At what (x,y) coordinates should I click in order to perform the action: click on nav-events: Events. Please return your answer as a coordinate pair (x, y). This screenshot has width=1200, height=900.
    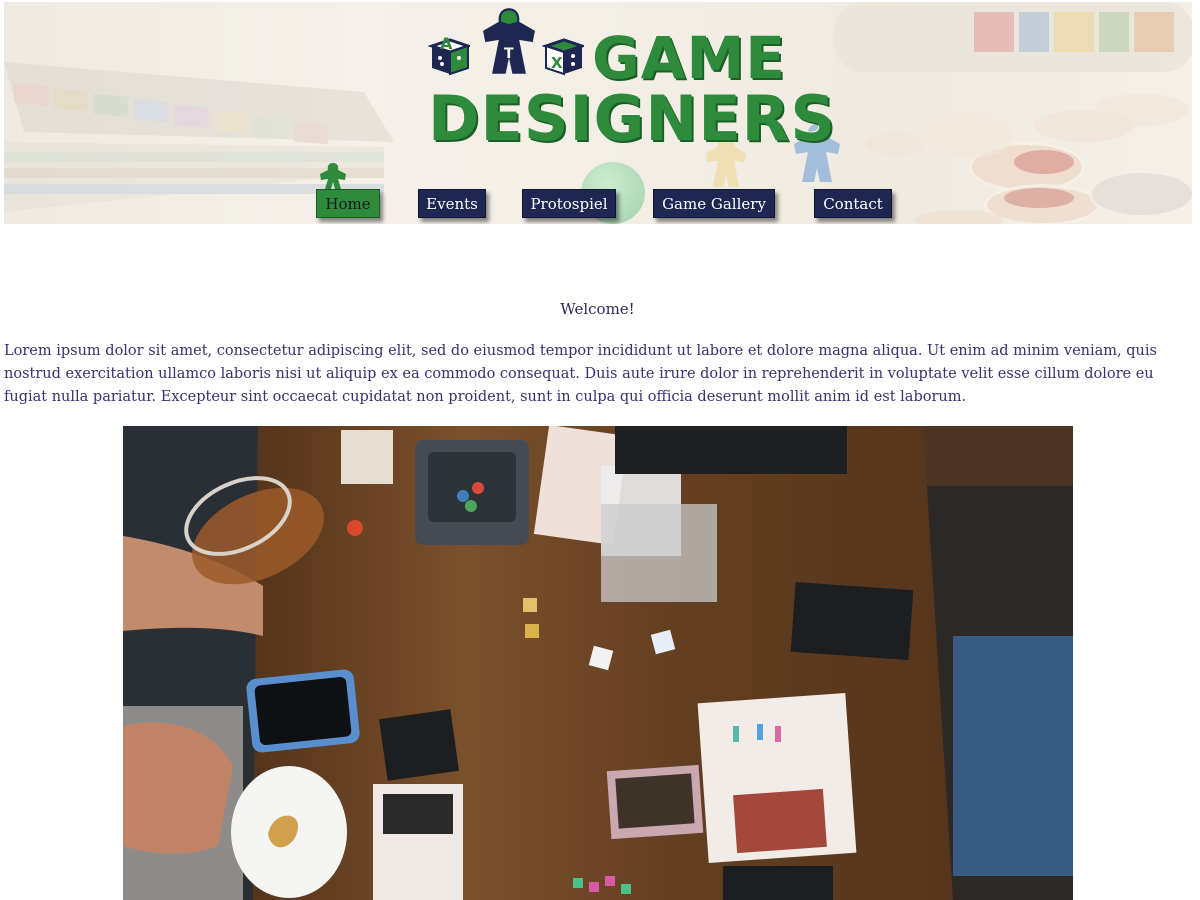
    Looking at the image, I should click on (452, 203).